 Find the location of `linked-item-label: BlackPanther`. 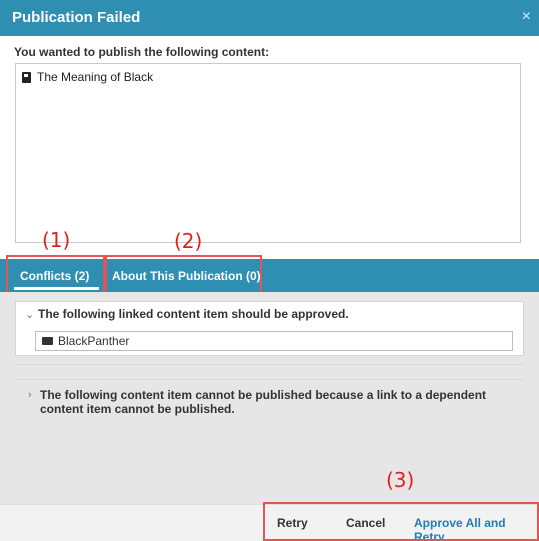

linked-item-label: BlackPanther is located at coordinates (94, 341).